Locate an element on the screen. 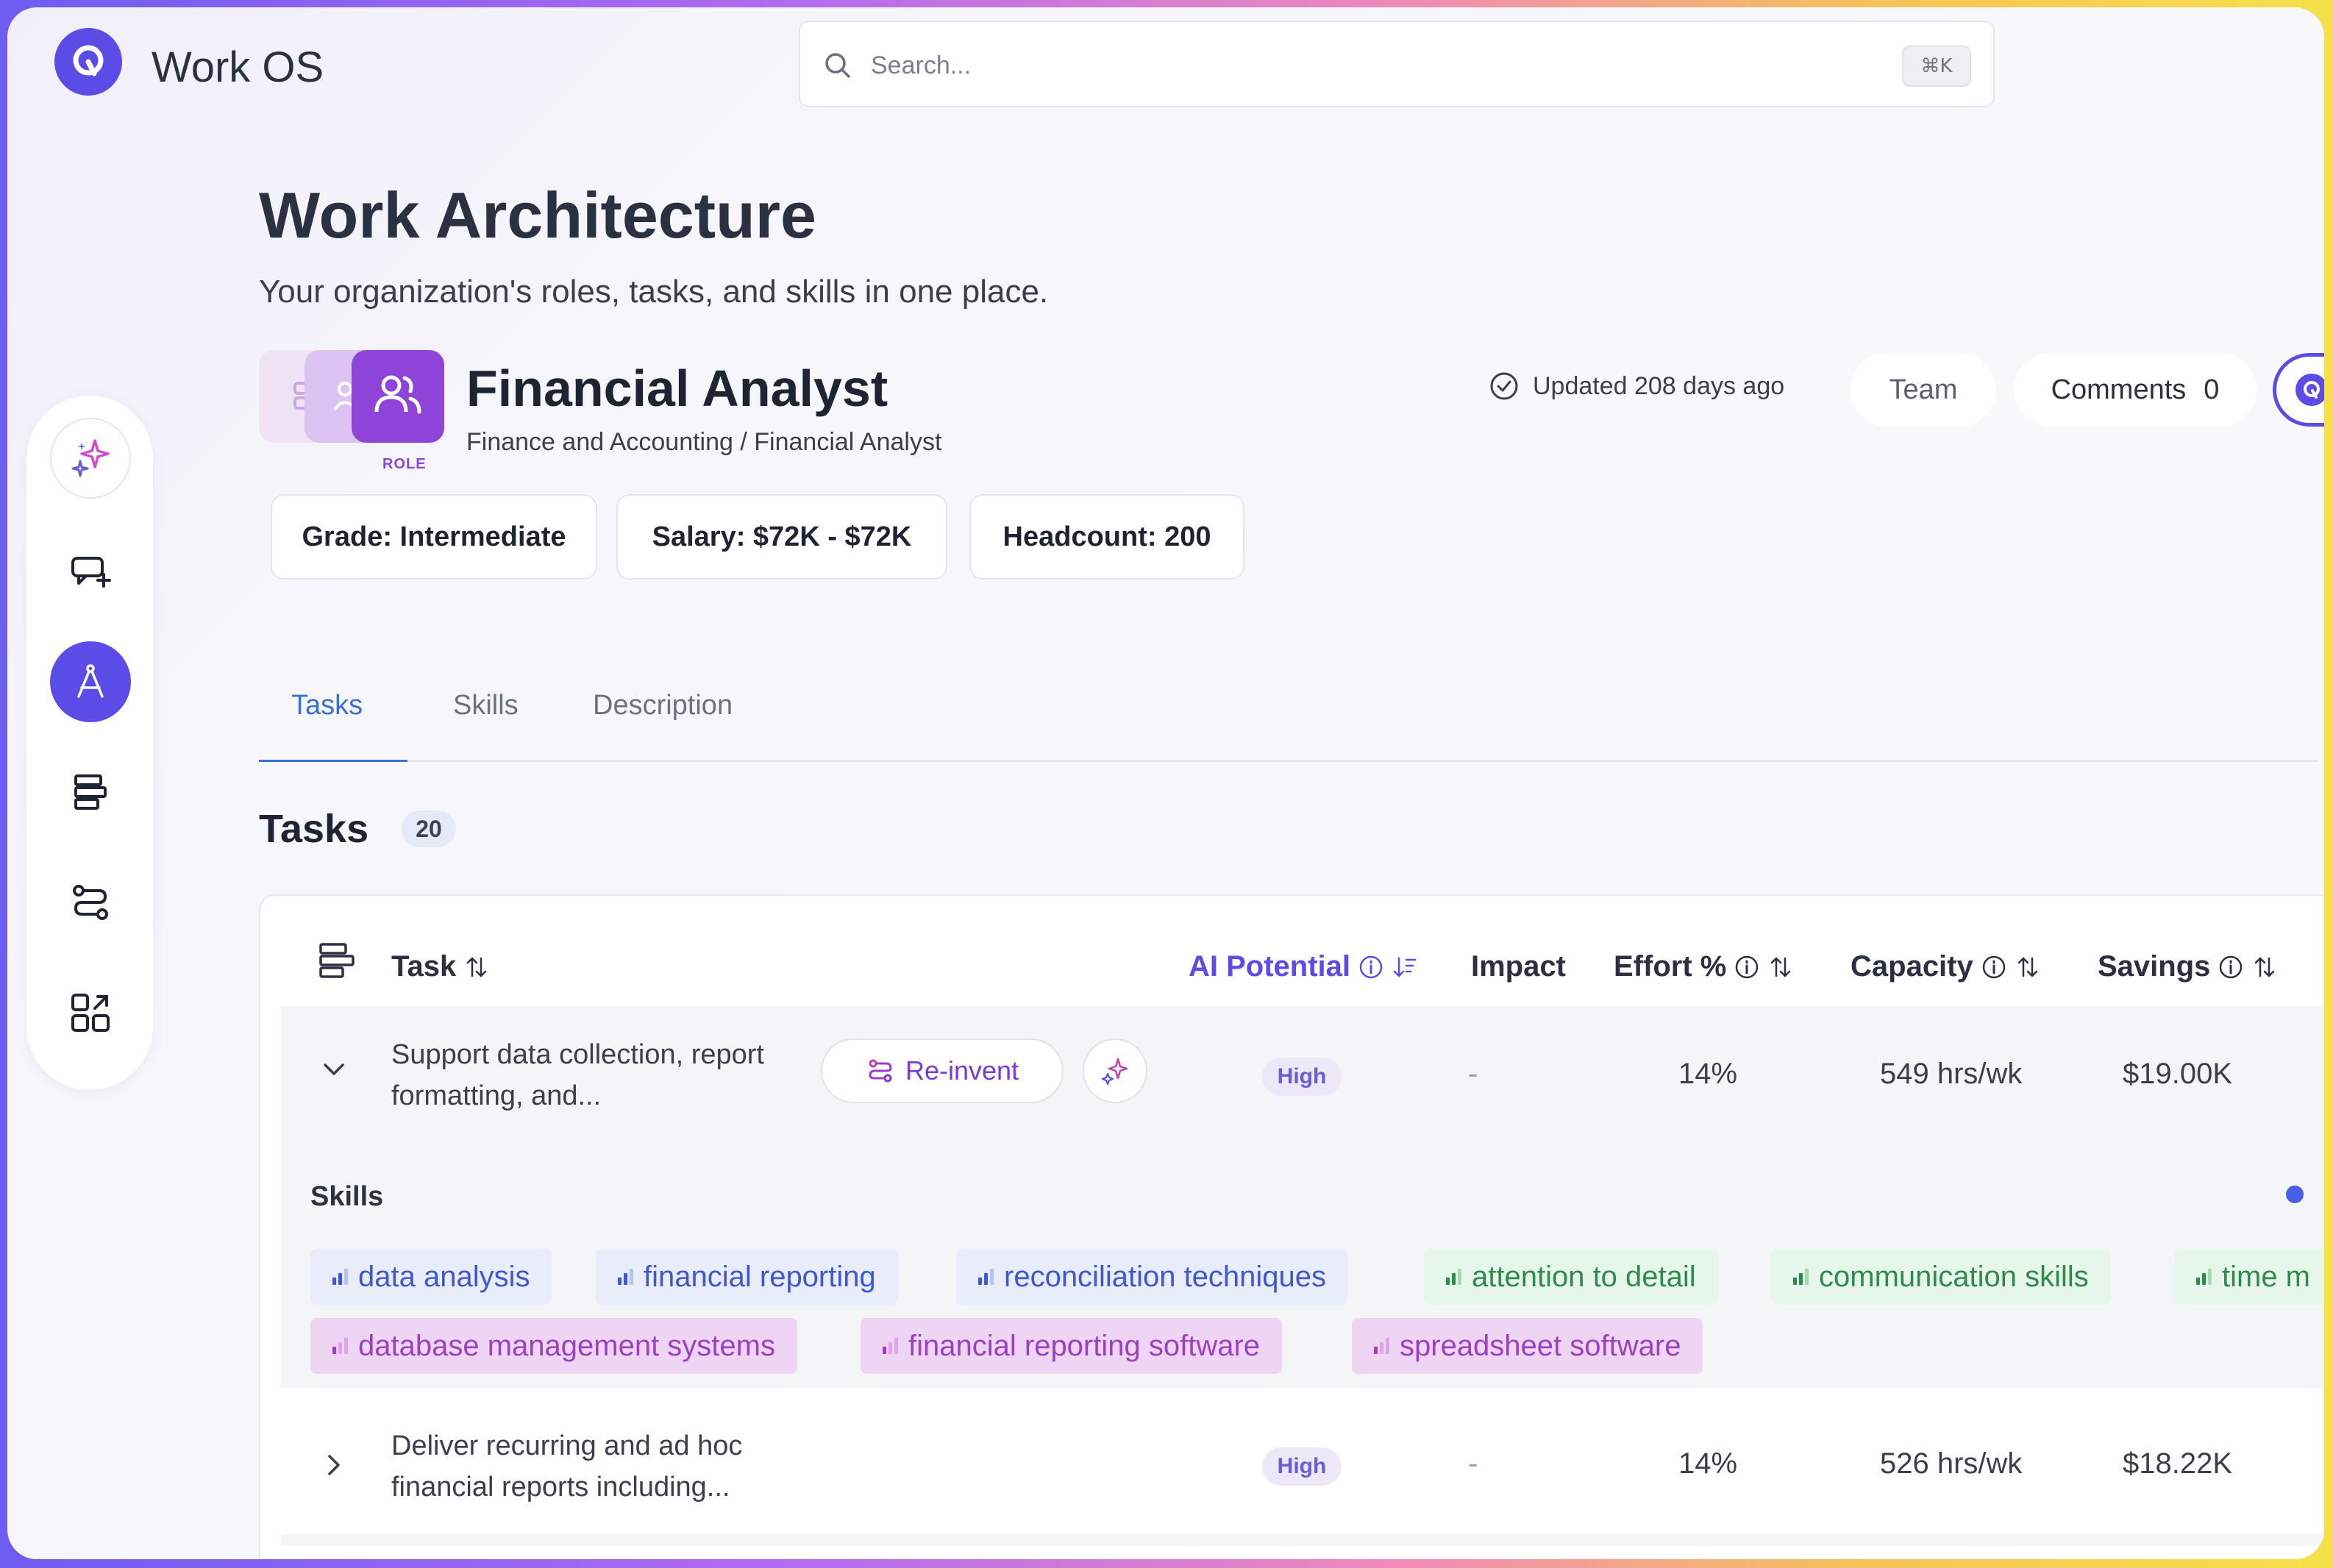  role-tag: ROLE is located at coordinates (405, 464).